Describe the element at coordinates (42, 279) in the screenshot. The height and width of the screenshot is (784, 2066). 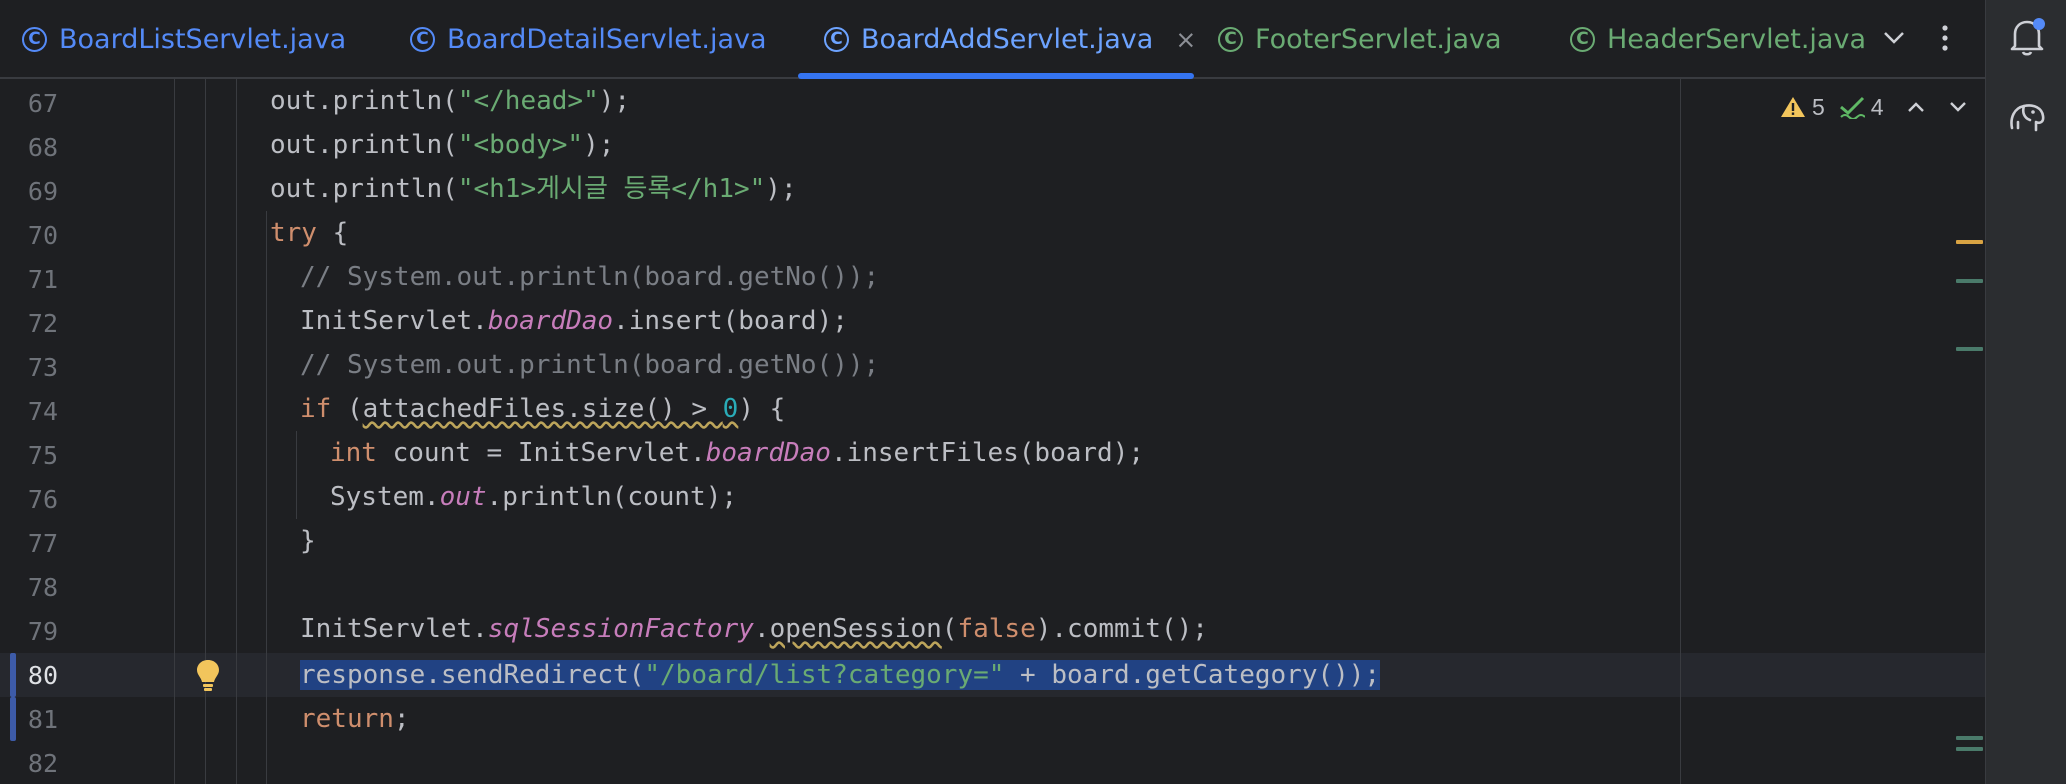
I see `line-number: 71` at that location.